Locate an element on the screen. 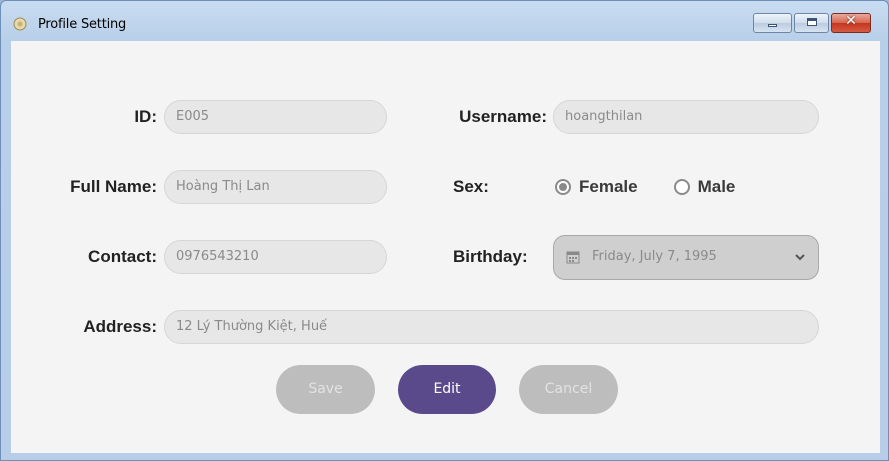 The height and width of the screenshot is (461, 889). minimize-button is located at coordinates (772, 23).